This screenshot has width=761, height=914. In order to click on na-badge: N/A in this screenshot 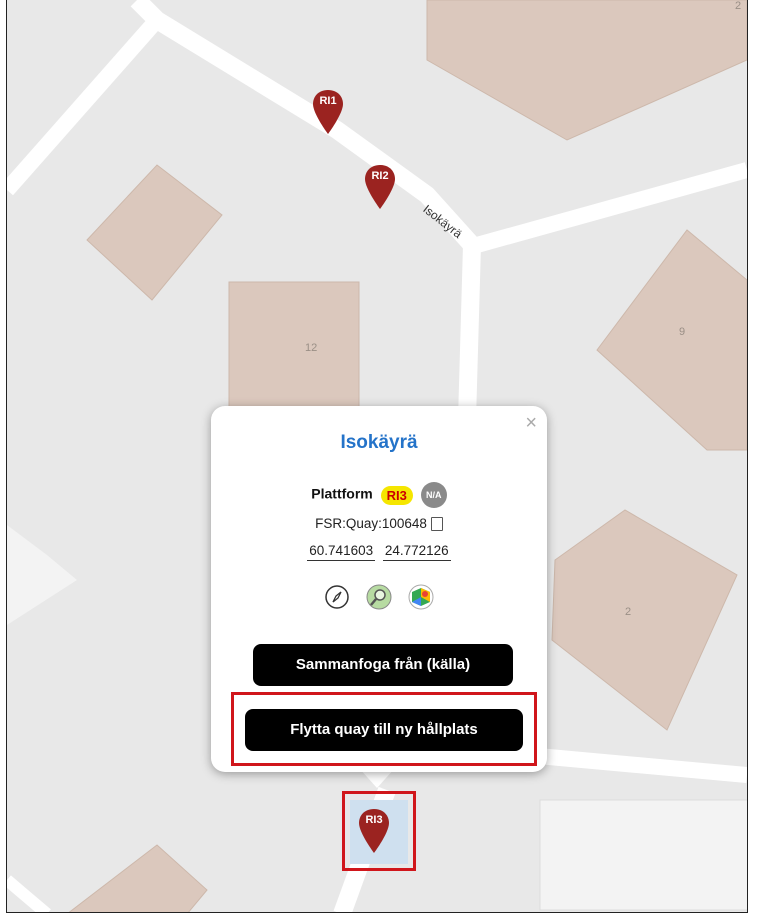, I will do `click(433, 495)`.